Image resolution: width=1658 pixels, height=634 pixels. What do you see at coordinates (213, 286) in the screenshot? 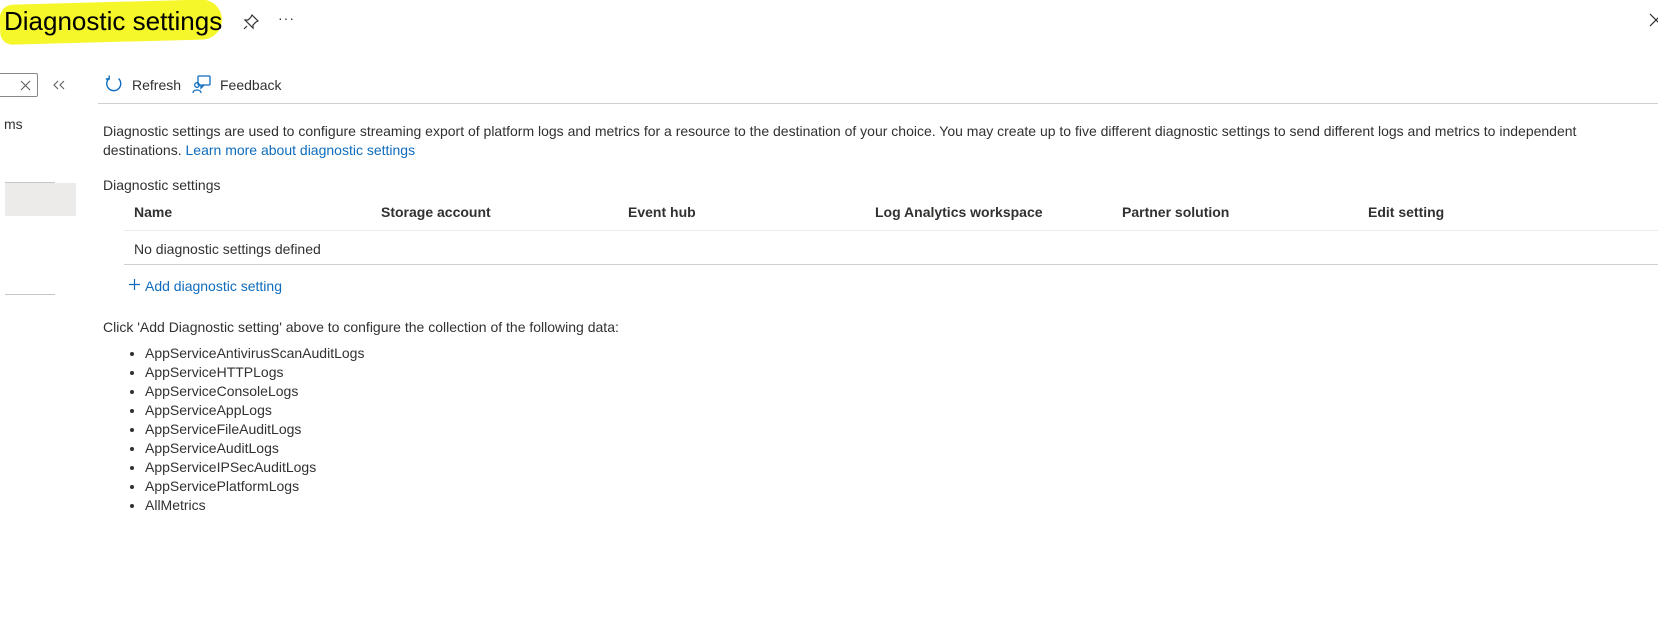
I see `add-diagnostic-setting-label: Add diagnostic setting` at bounding box center [213, 286].